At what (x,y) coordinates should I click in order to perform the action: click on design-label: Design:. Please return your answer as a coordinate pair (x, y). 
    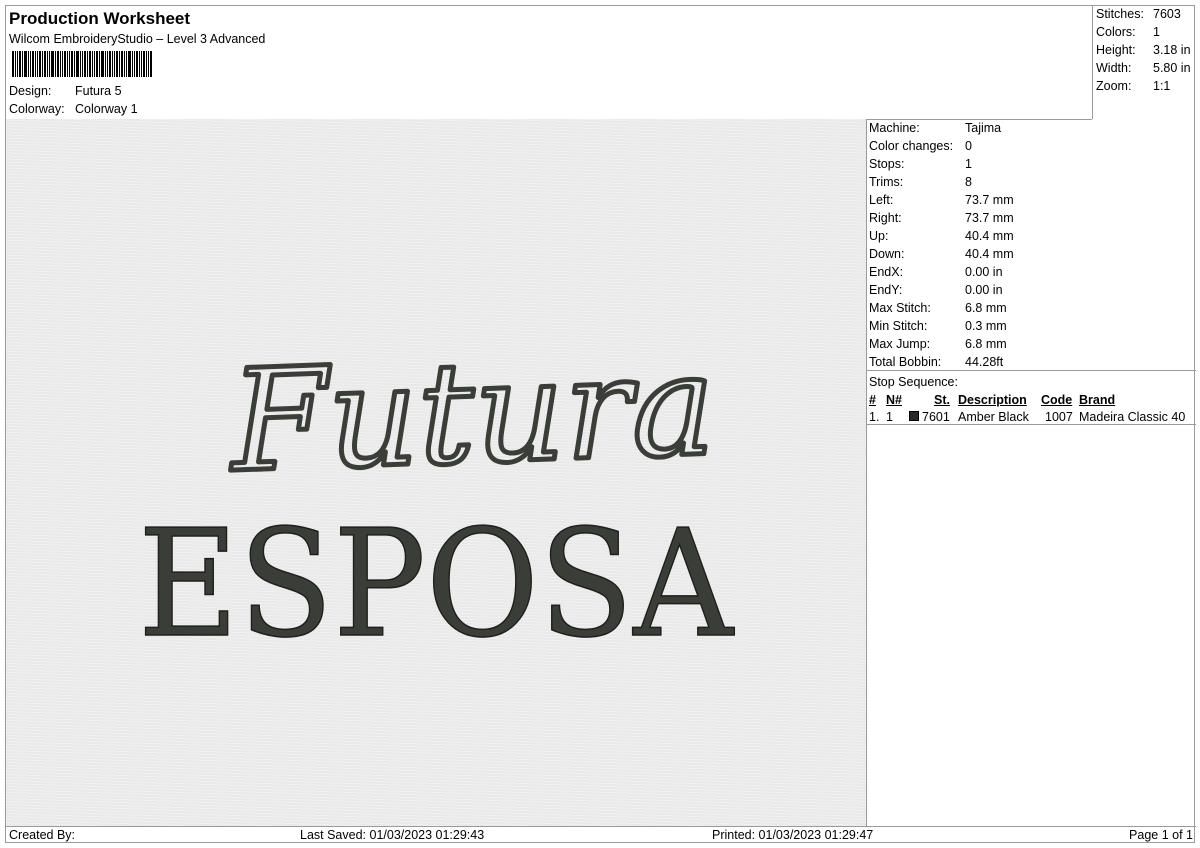
    Looking at the image, I should click on (30, 91).